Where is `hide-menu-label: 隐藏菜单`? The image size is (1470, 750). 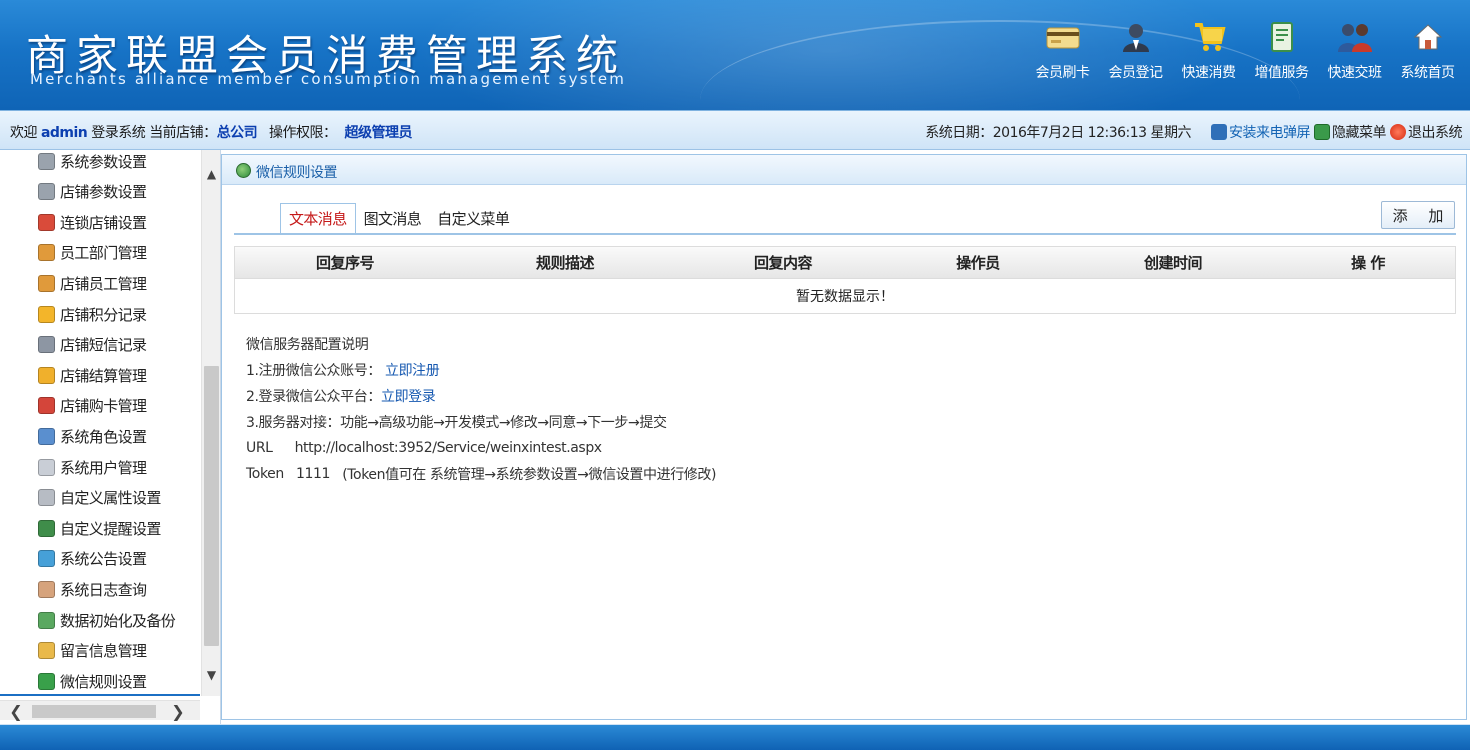
hide-menu-label: 隐藏菜单 is located at coordinates (1359, 133).